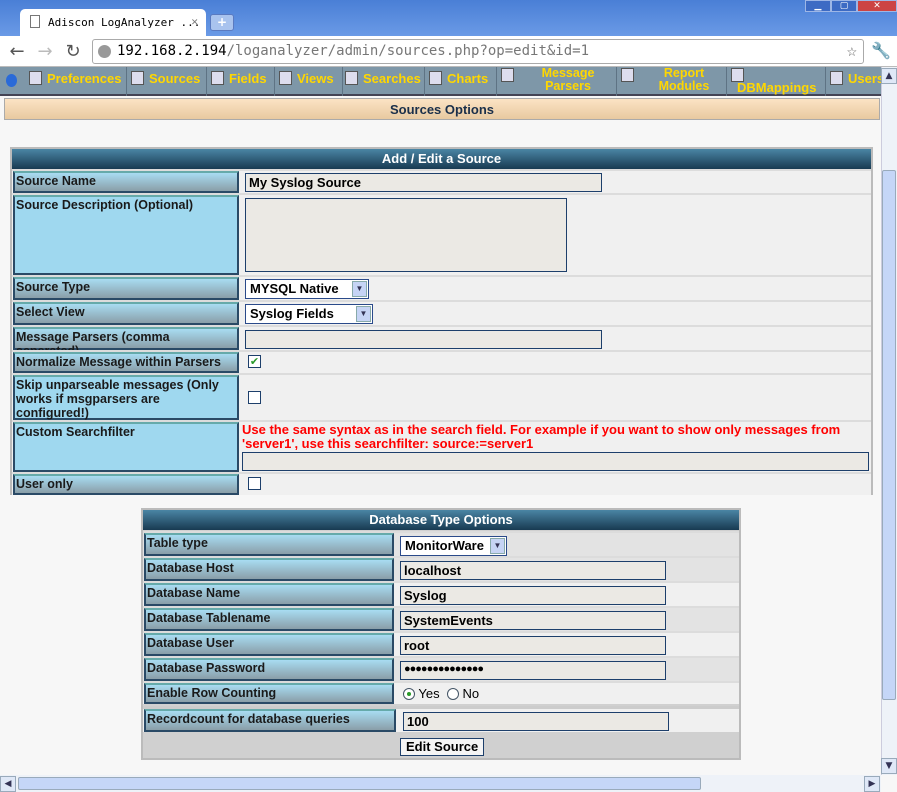 Image resolution: width=897 pixels, height=792 pixels. Describe the element at coordinates (452, 694) in the screenshot. I see `row-counting-no-radio` at that location.